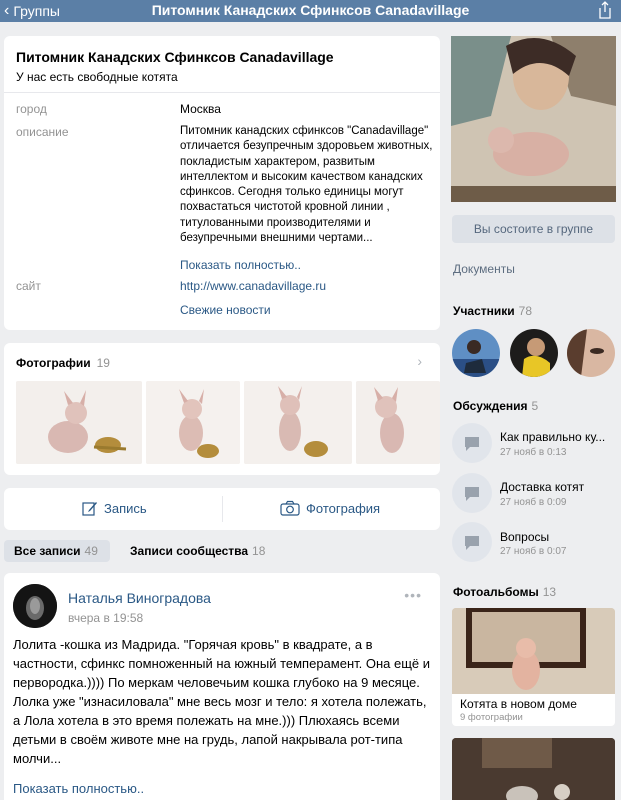 Image resolution: width=621 pixels, height=800 pixels. Describe the element at coordinates (533, 769) in the screenshot. I see `photo-album` at that location.